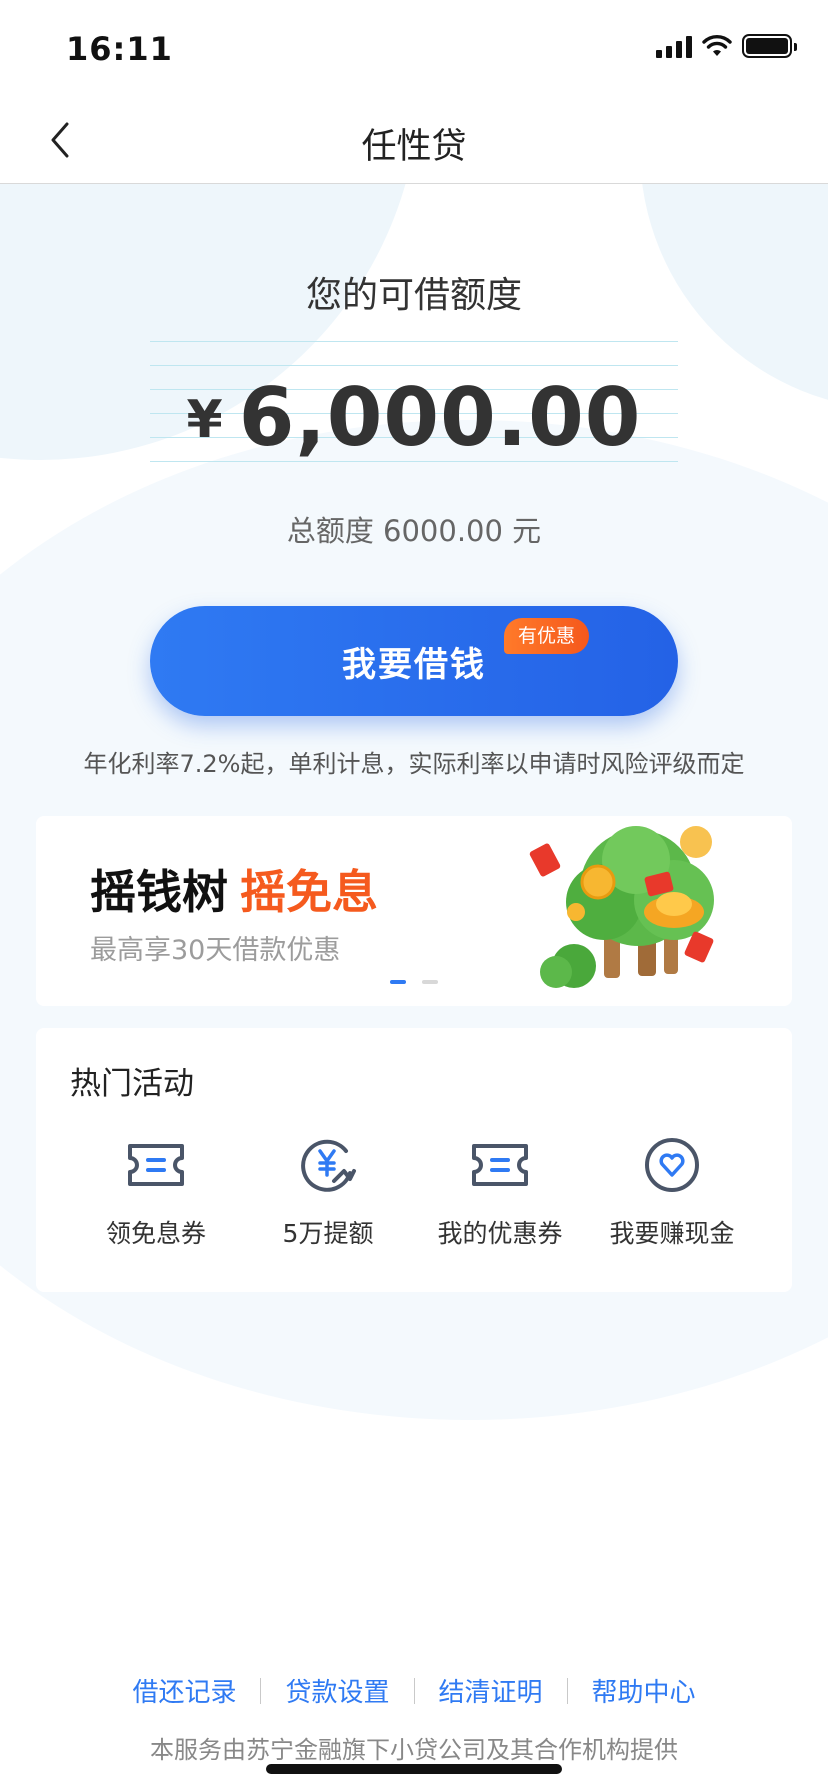  Describe the element at coordinates (132, 1084) in the screenshot. I see `activities-title: 热门活动` at that location.